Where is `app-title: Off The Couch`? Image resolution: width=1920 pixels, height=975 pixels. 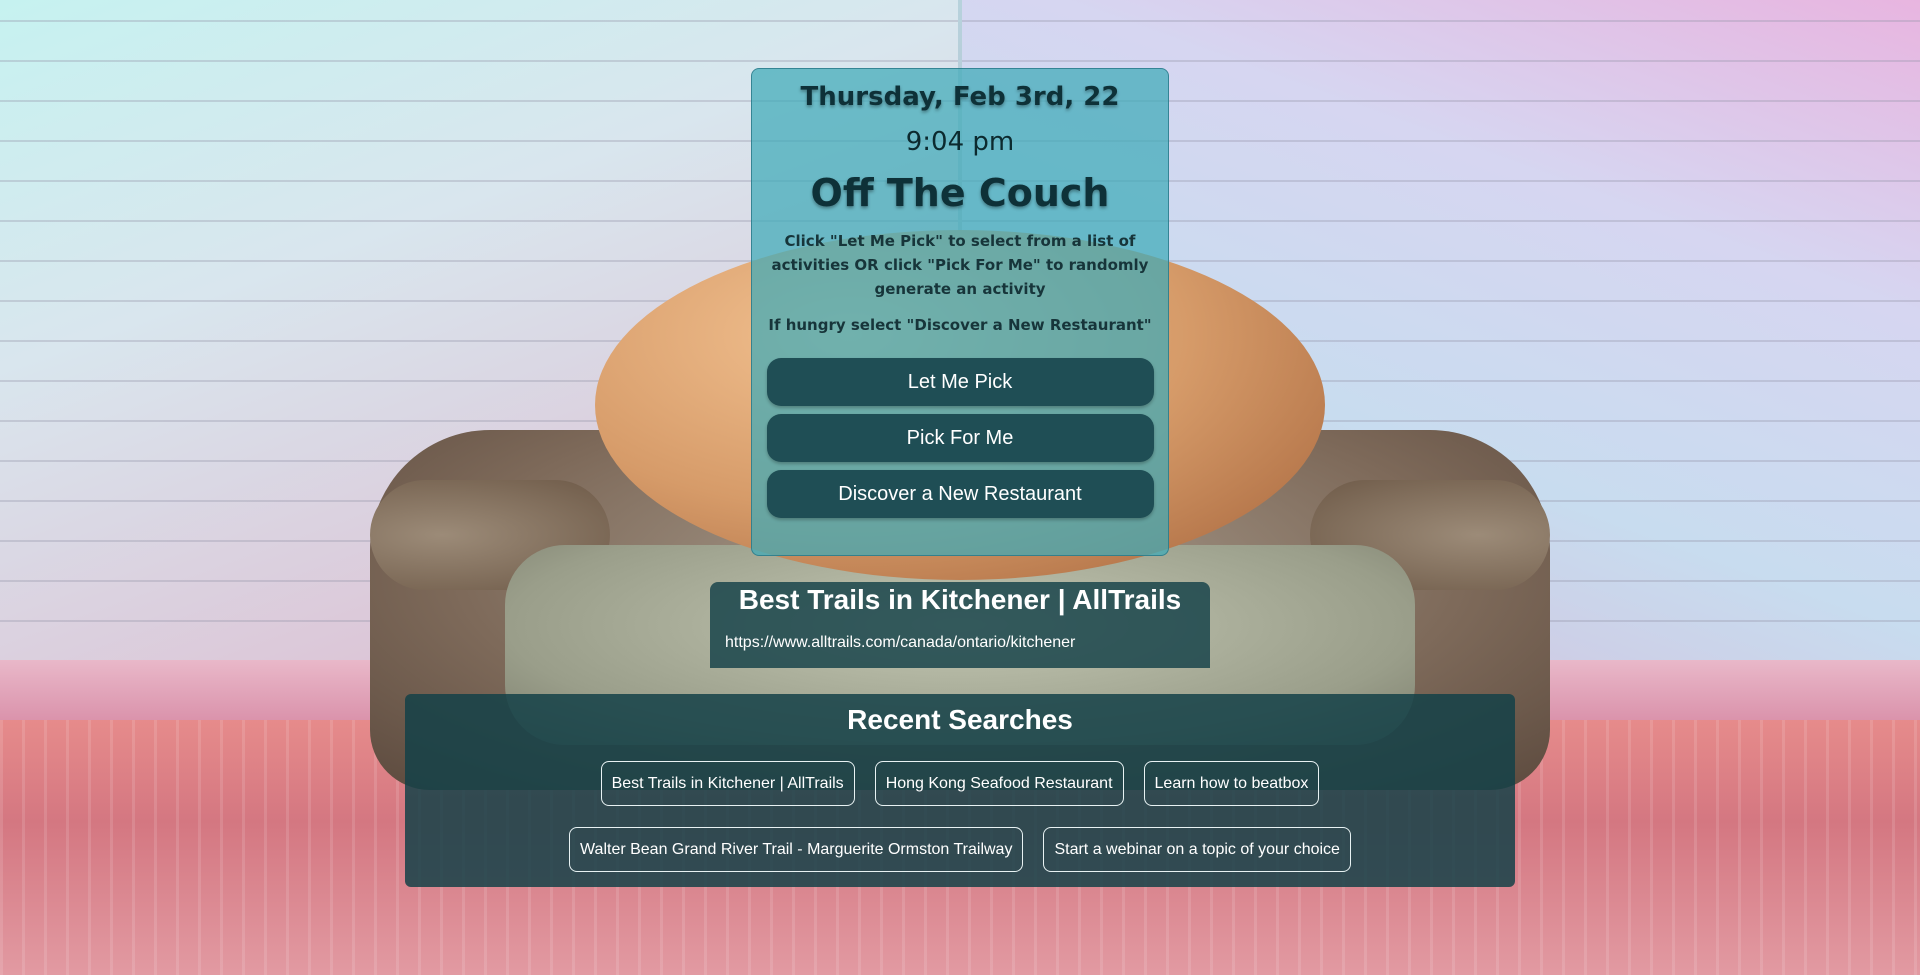 app-title: Off The Couch is located at coordinates (960, 193).